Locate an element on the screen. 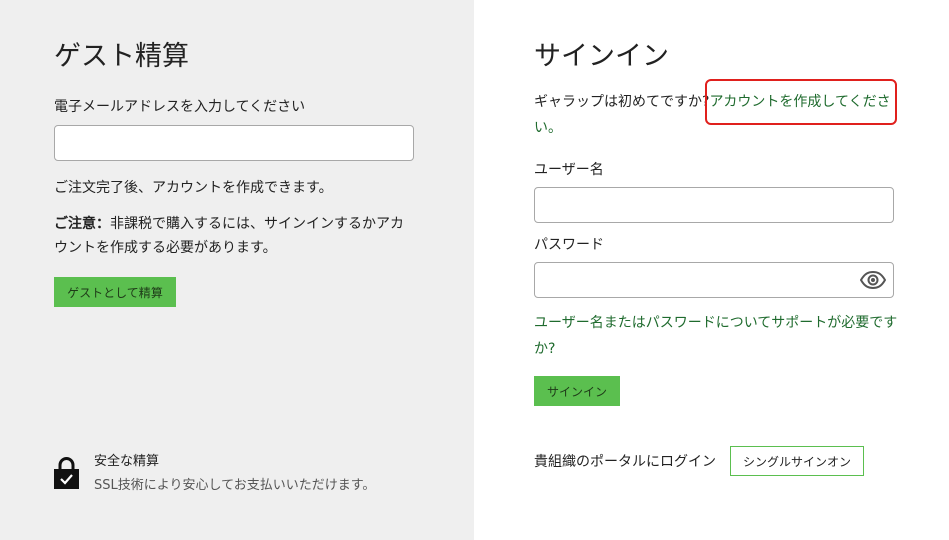  first-time-text: ギャラップは初めてですか? is located at coordinates (622, 102).